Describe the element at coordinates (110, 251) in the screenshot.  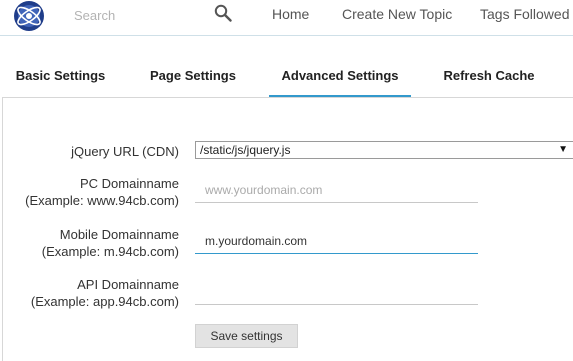
I see `mobile-domain-label-example: (Example: m.94cb.com)` at that location.